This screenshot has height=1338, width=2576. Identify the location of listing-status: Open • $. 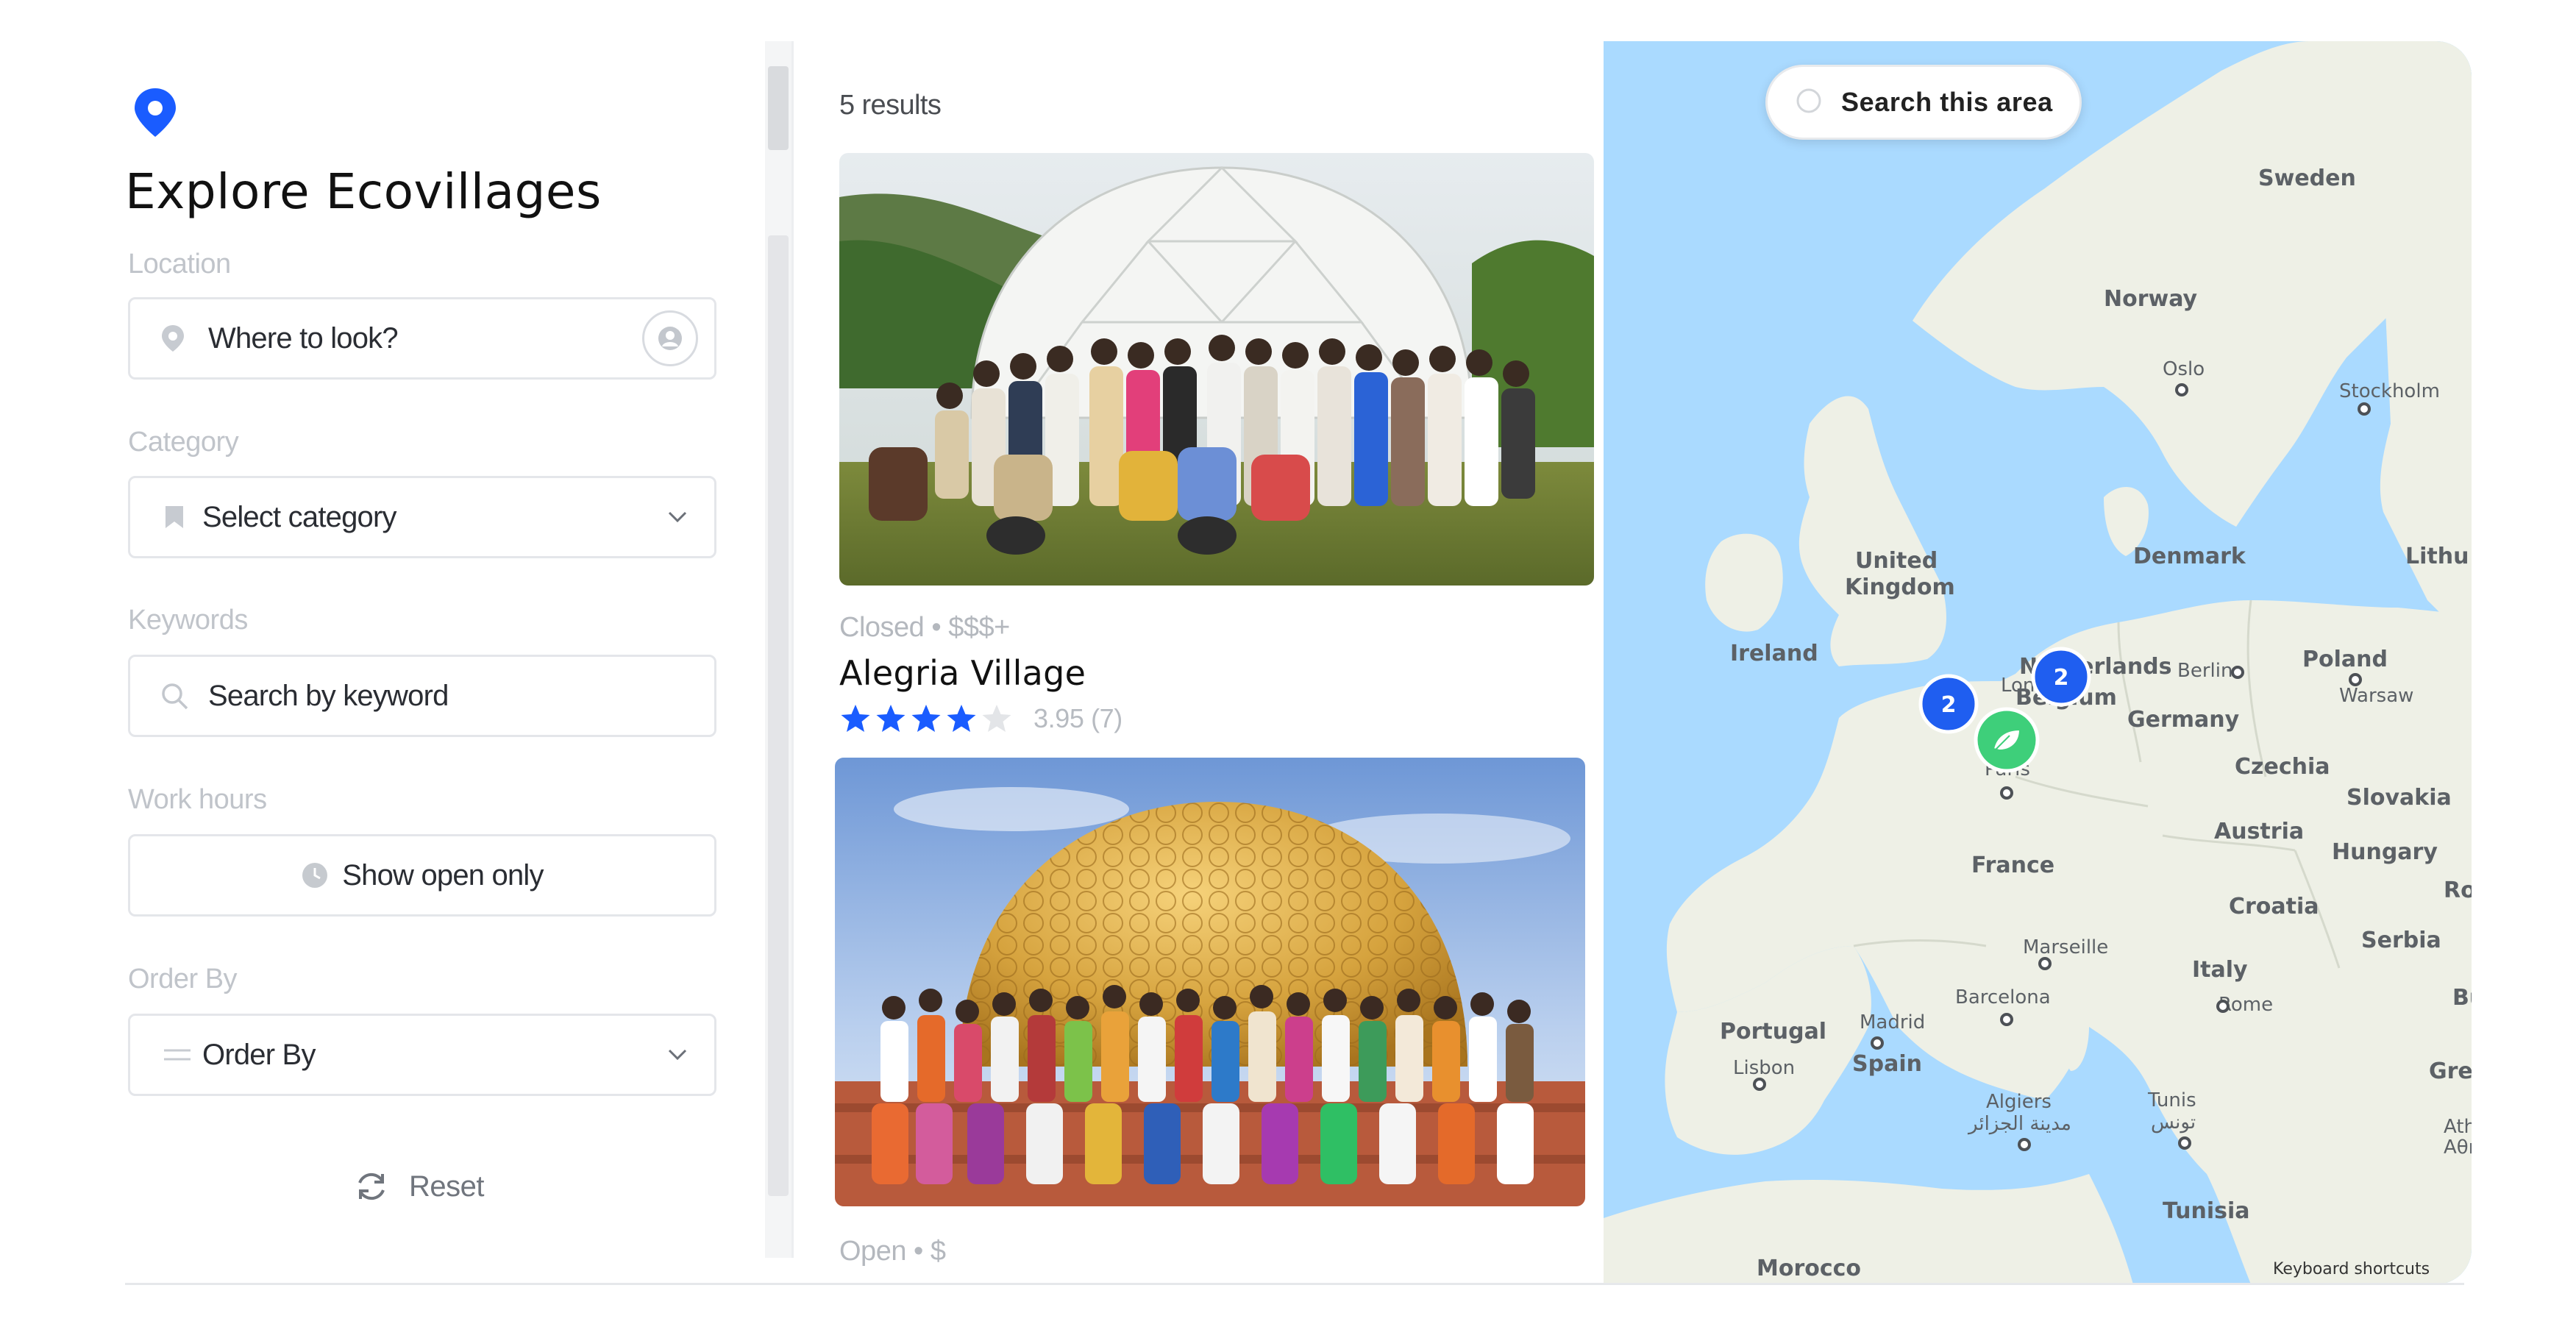
(892, 1251).